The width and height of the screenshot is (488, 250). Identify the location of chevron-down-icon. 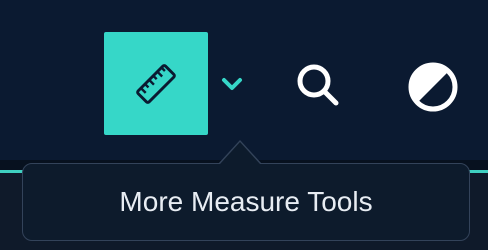
(232, 84).